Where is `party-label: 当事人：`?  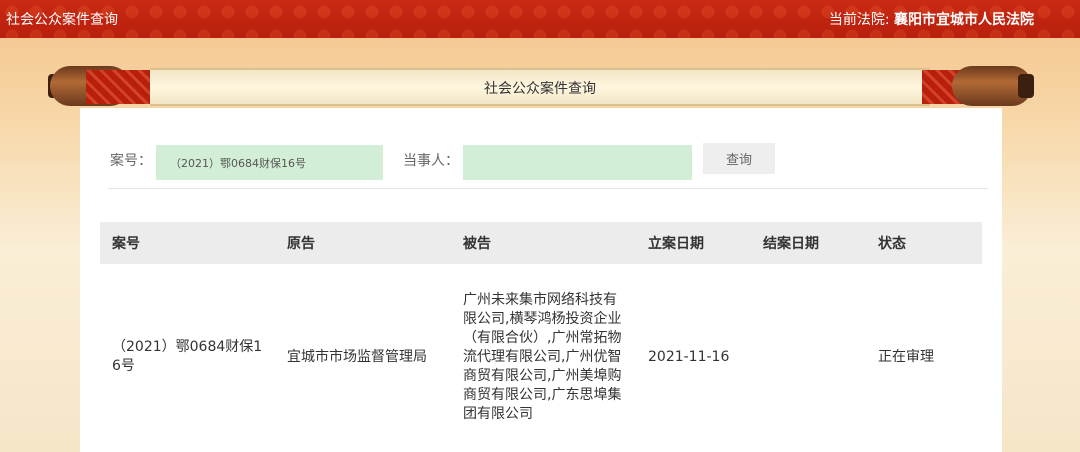 party-label: 当事人： is located at coordinates (431, 161).